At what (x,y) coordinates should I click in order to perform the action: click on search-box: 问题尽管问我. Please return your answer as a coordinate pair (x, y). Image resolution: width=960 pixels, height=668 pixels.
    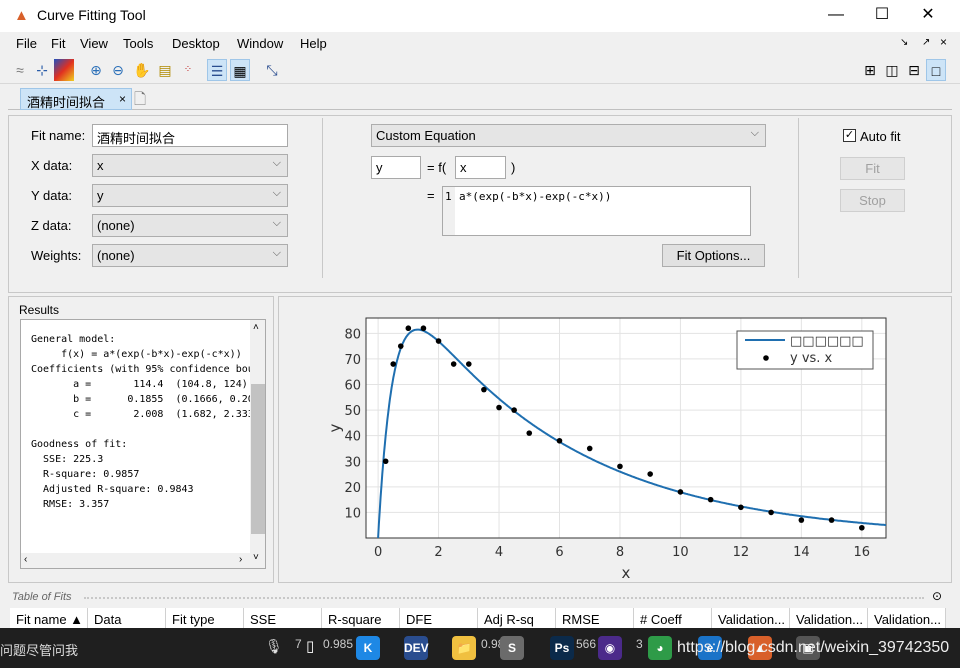
    Looking at the image, I should click on (39, 649).